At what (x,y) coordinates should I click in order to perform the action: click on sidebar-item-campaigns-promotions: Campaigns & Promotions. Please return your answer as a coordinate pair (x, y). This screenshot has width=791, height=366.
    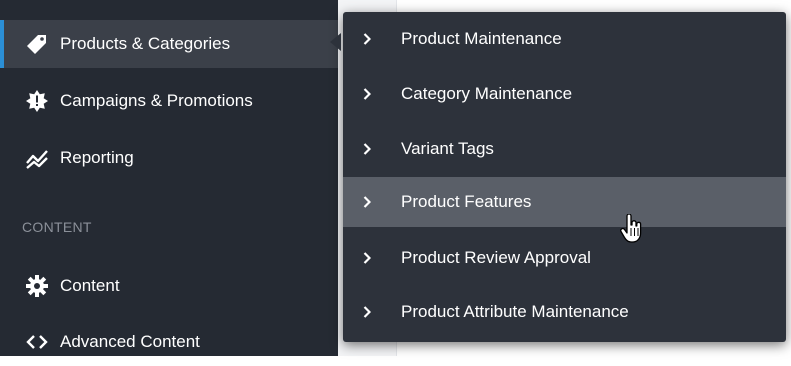
    Looking at the image, I should click on (169, 101).